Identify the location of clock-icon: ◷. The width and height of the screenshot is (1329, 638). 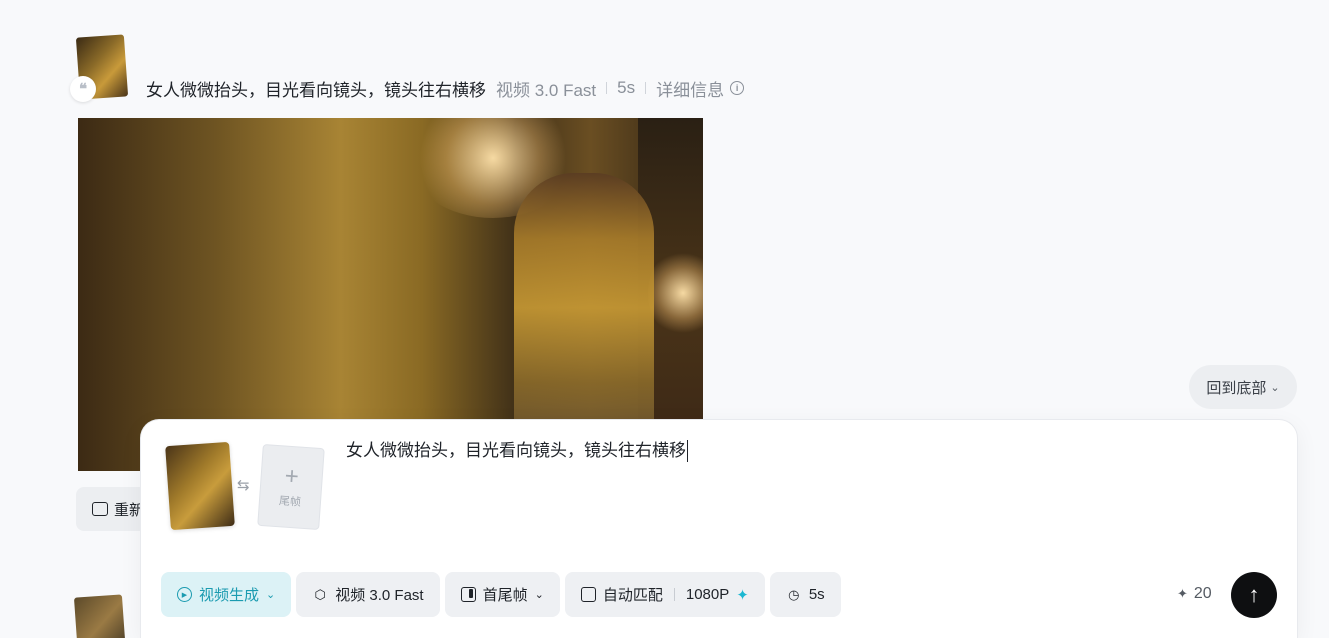
(794, 594).